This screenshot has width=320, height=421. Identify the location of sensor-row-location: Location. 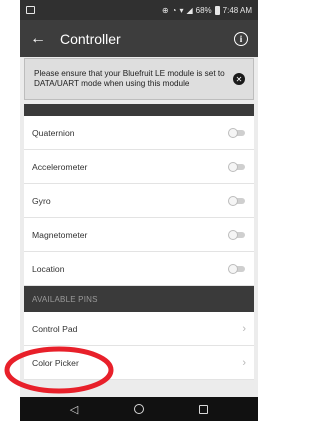
(139, 269).